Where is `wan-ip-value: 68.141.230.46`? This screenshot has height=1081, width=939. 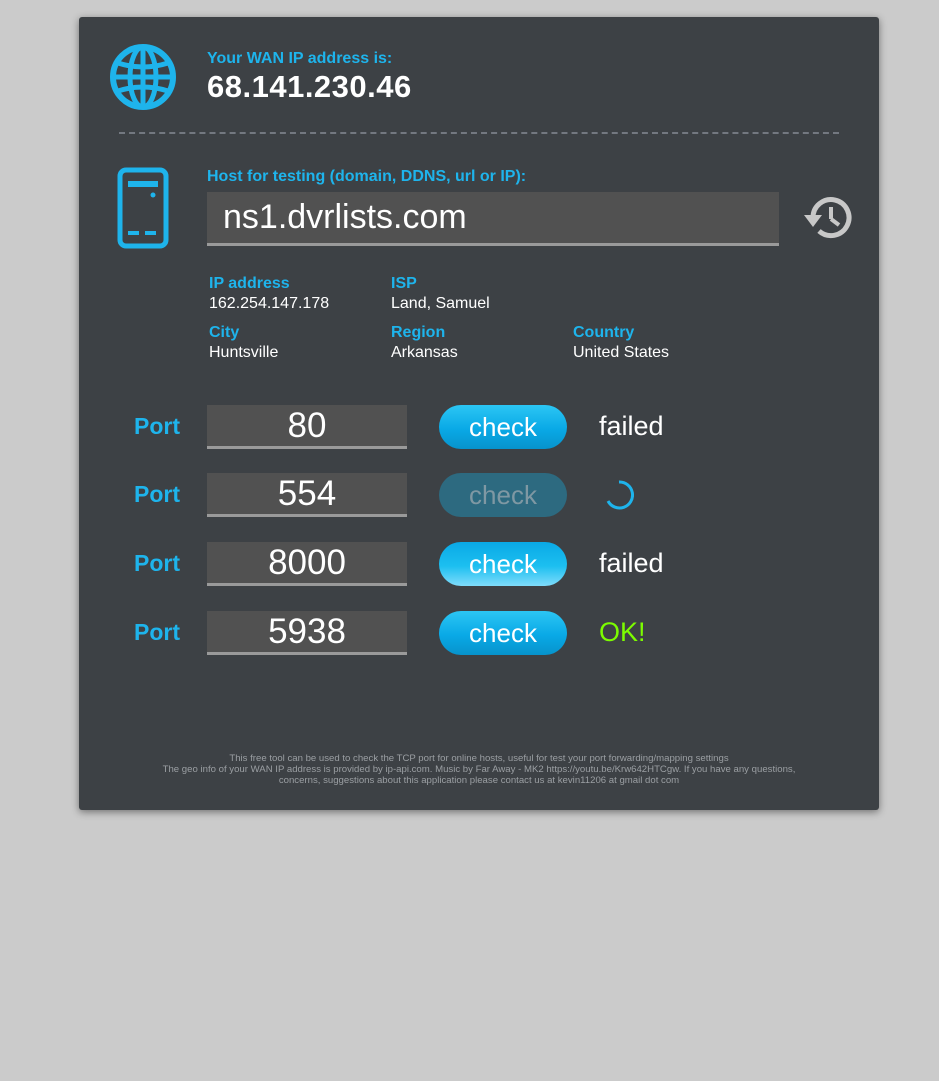
wan-ip-value: 68.141.230.46 is located at coordinates (309, 86).